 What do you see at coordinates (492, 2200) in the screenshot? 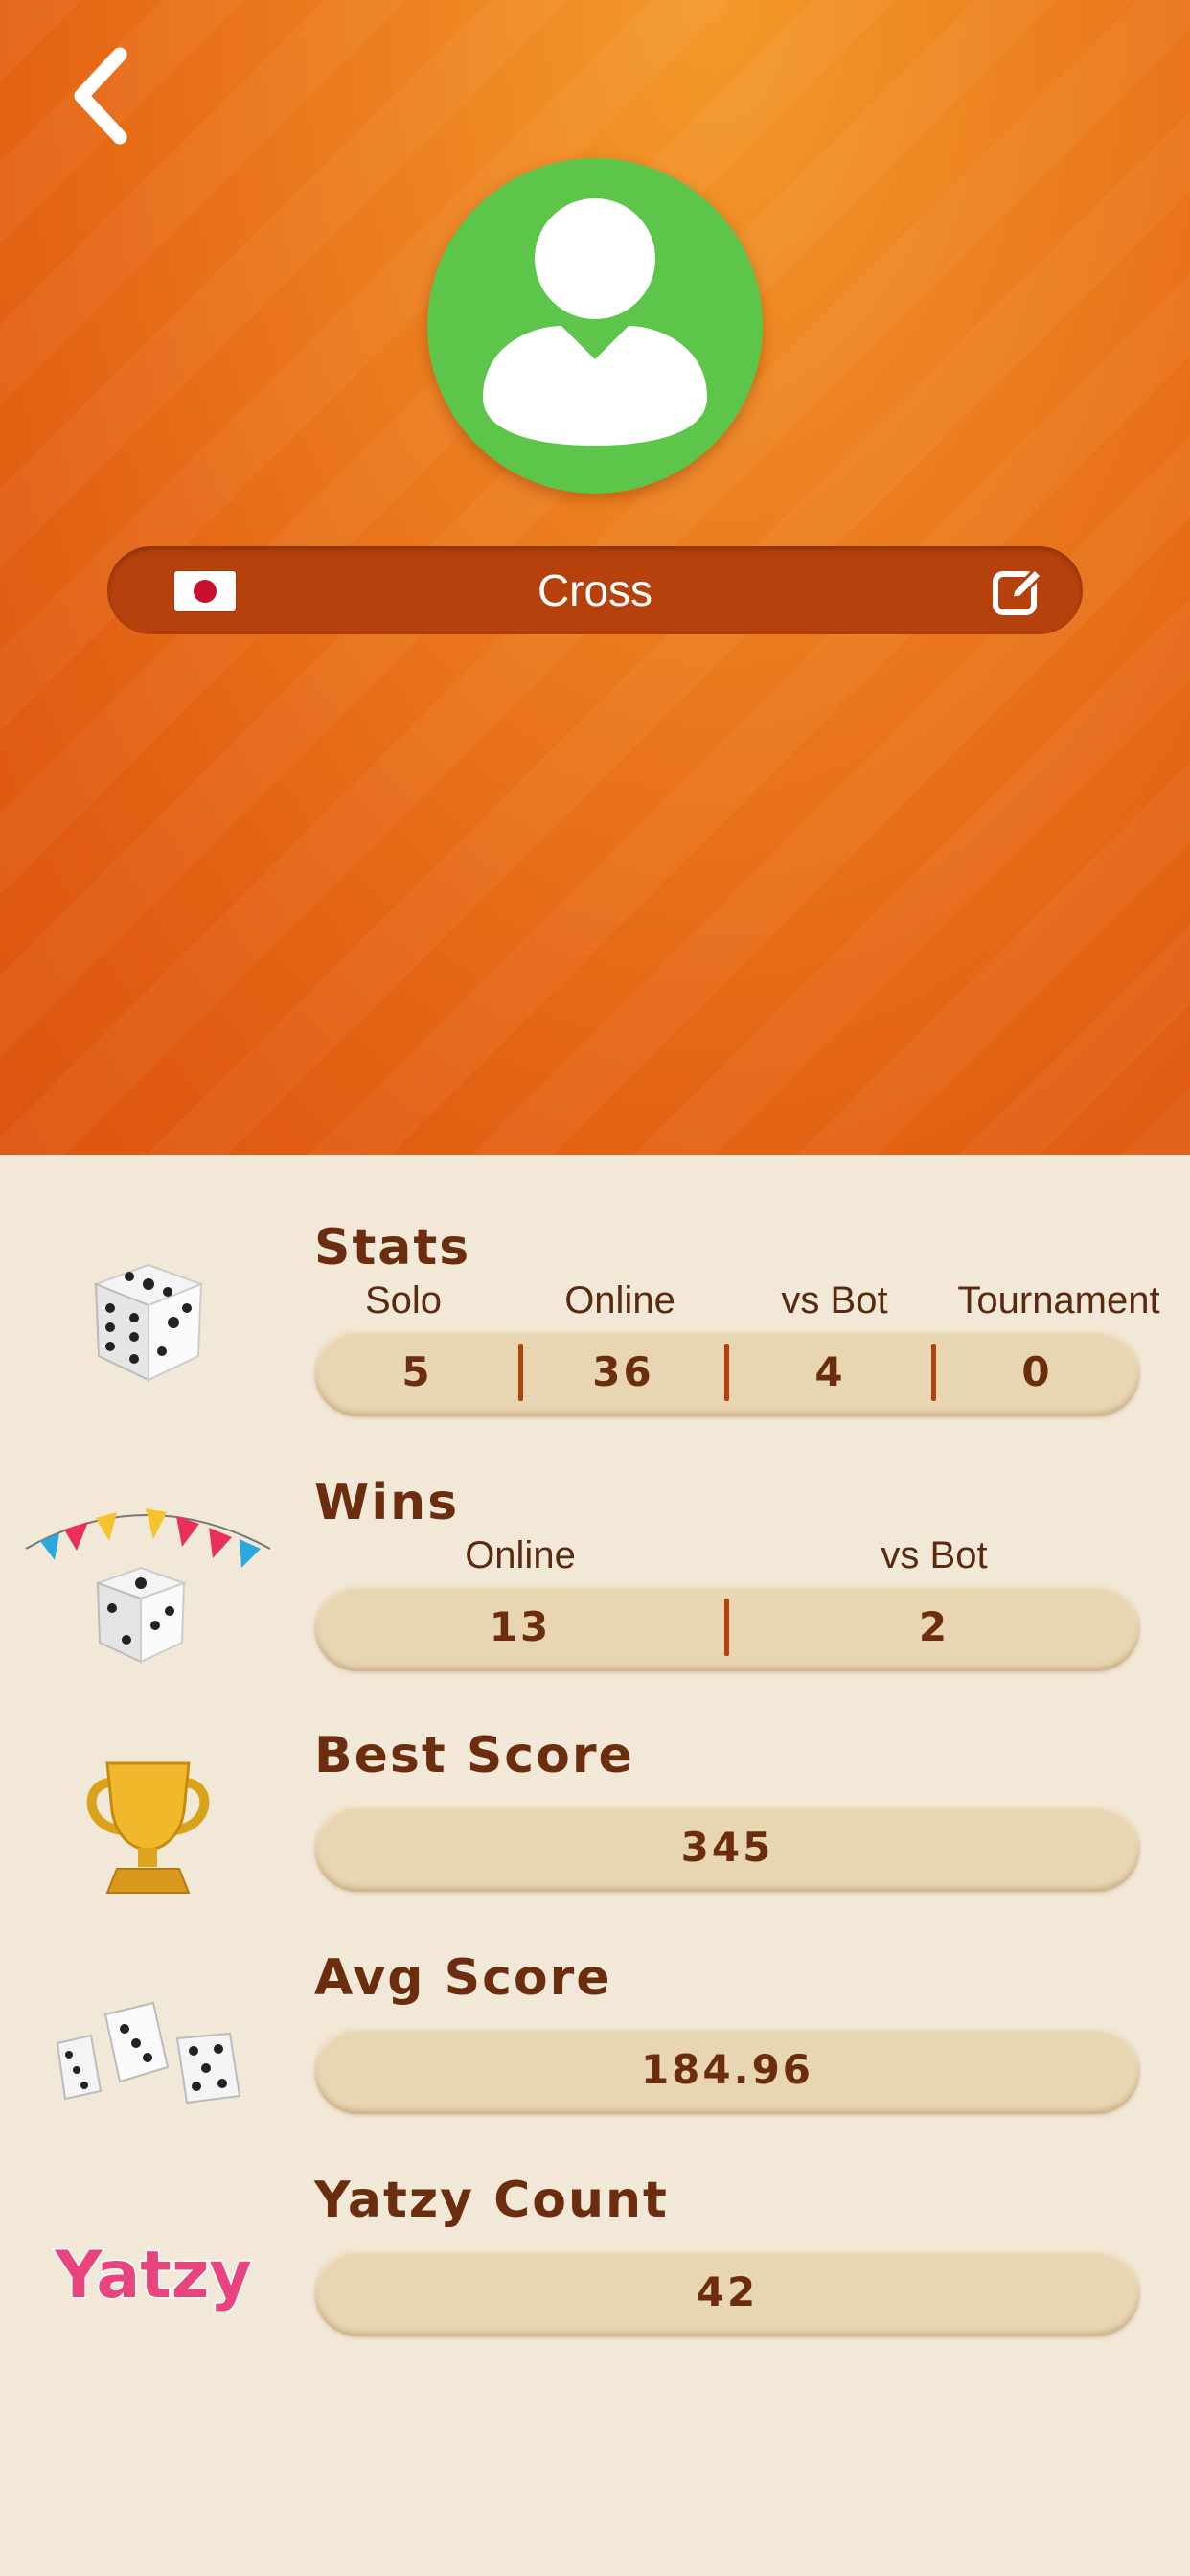
I see `yatzy-count-title: Yatzy Count` at bounding box center [492, 2200].